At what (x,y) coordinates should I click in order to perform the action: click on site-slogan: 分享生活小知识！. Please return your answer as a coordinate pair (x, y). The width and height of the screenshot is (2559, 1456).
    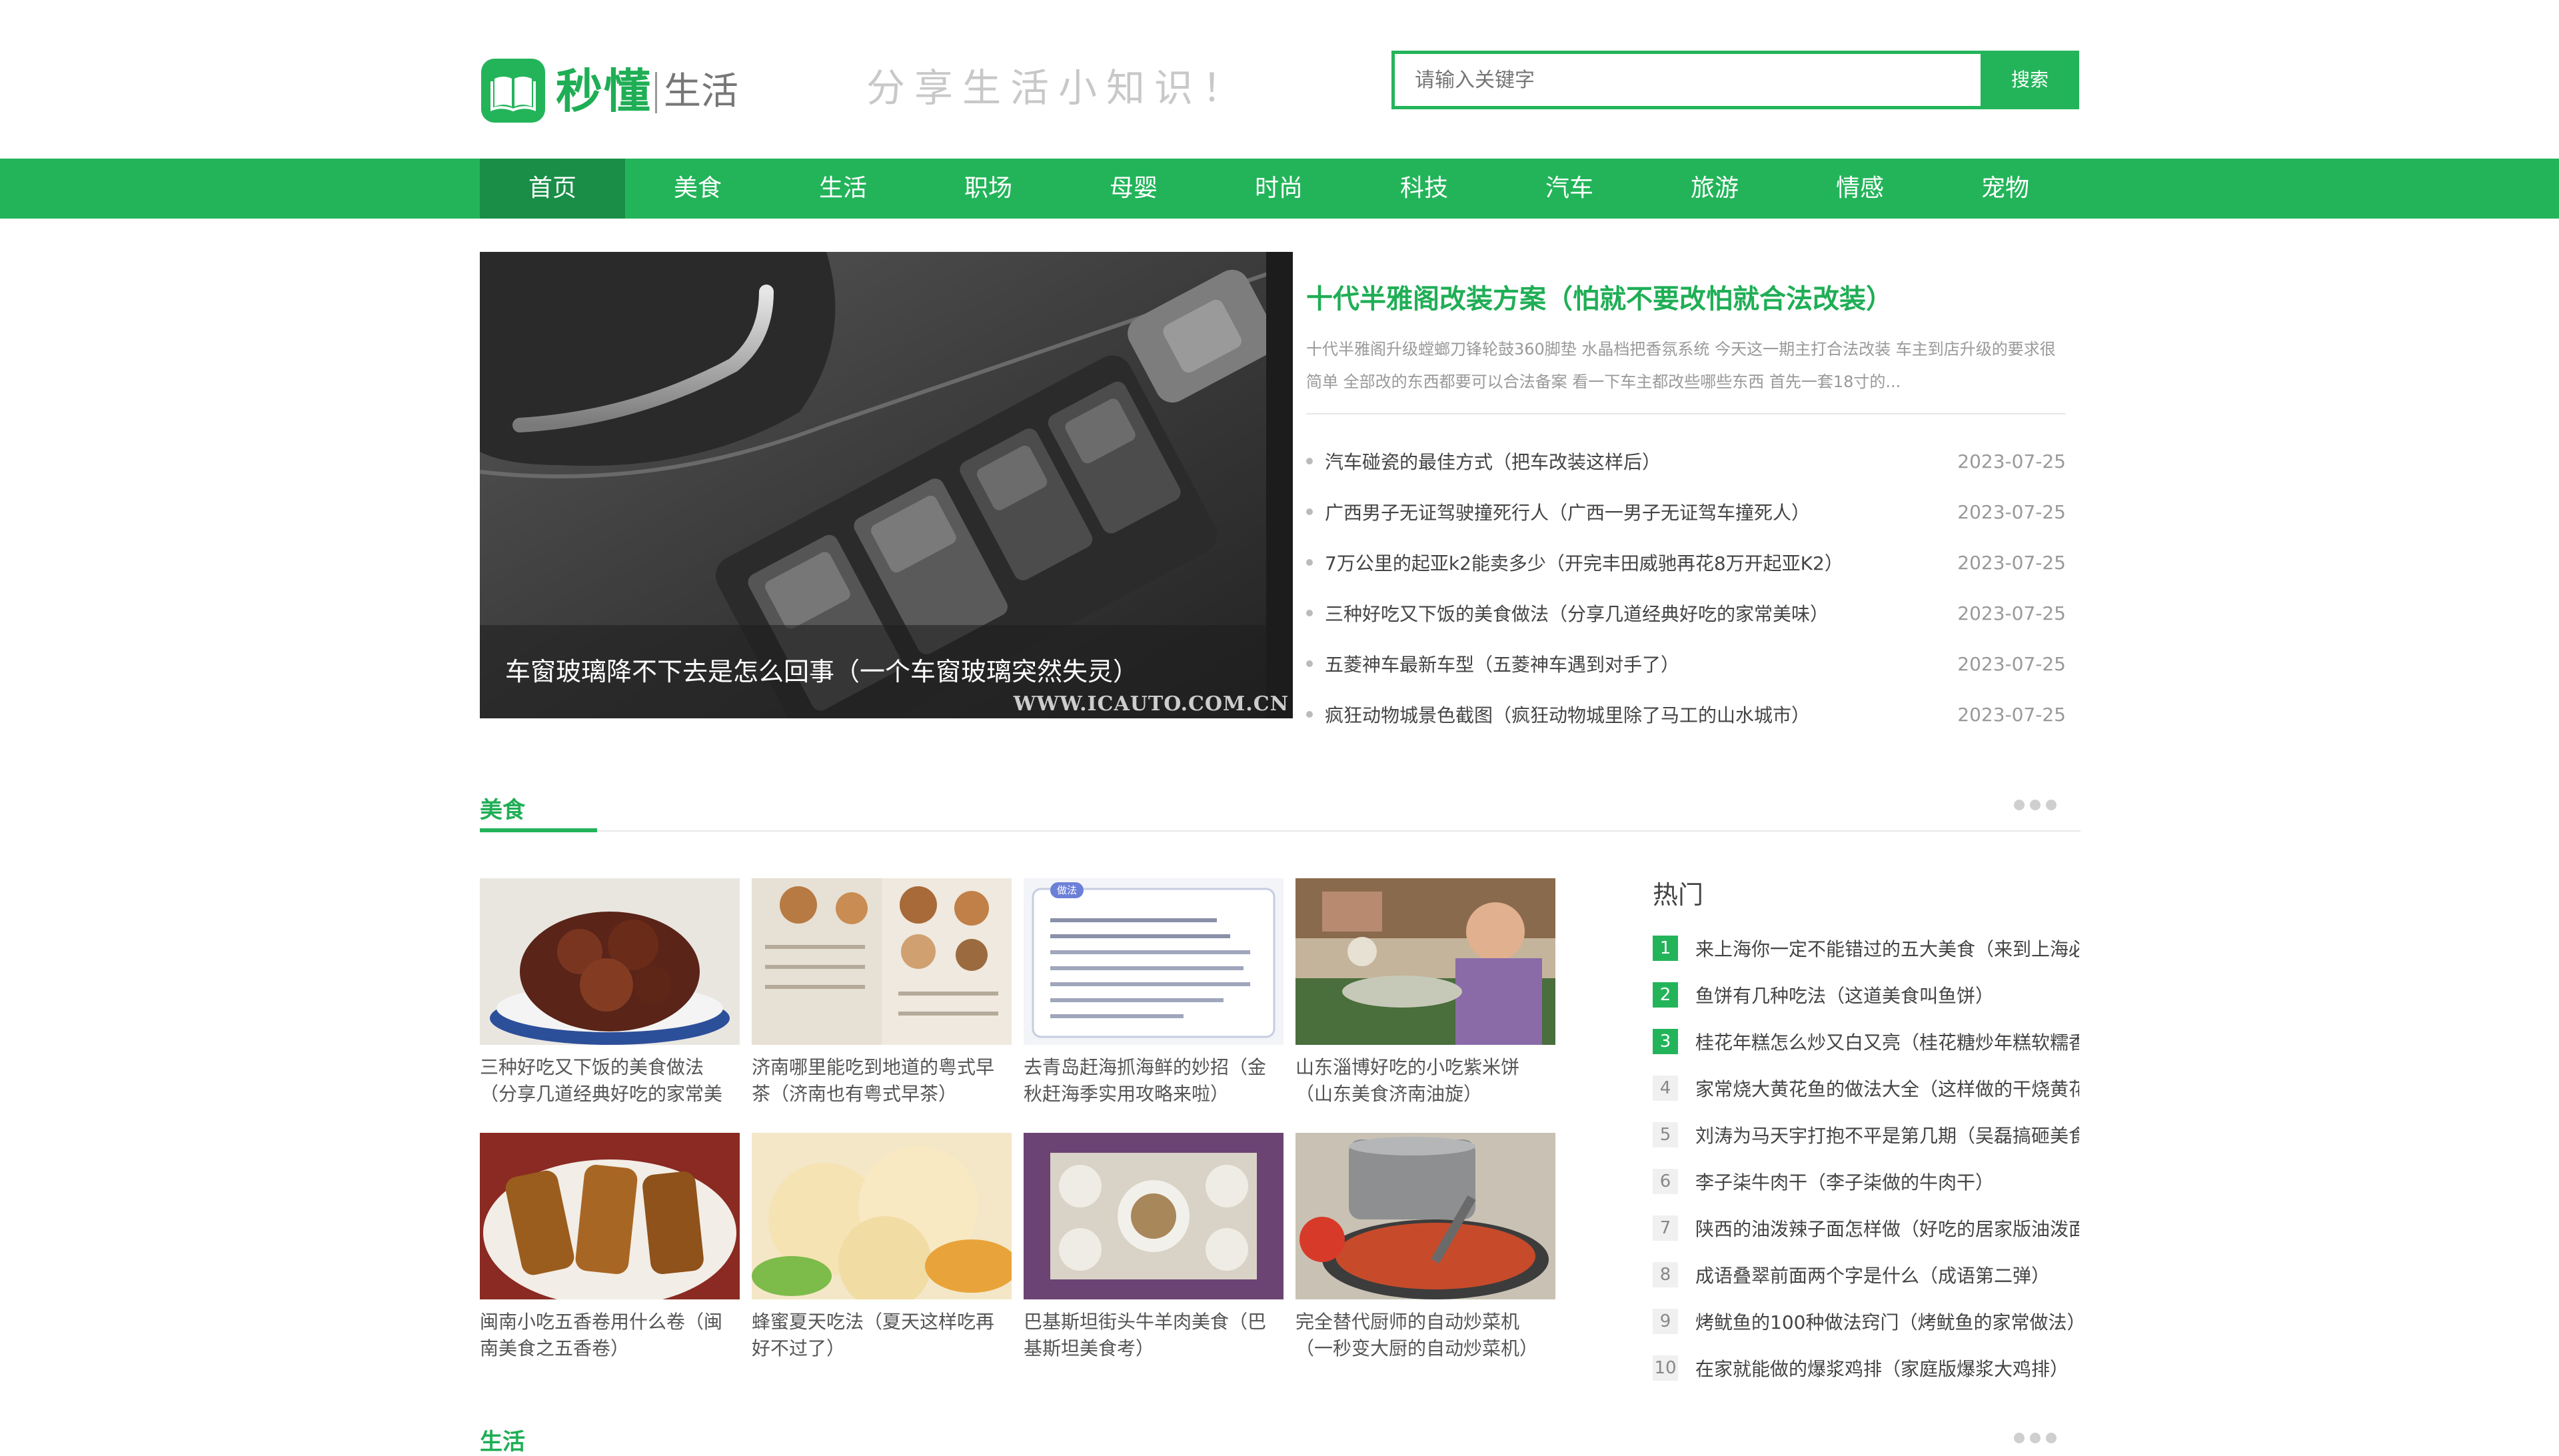
    Looking at the image, I should click on (1058, 88).